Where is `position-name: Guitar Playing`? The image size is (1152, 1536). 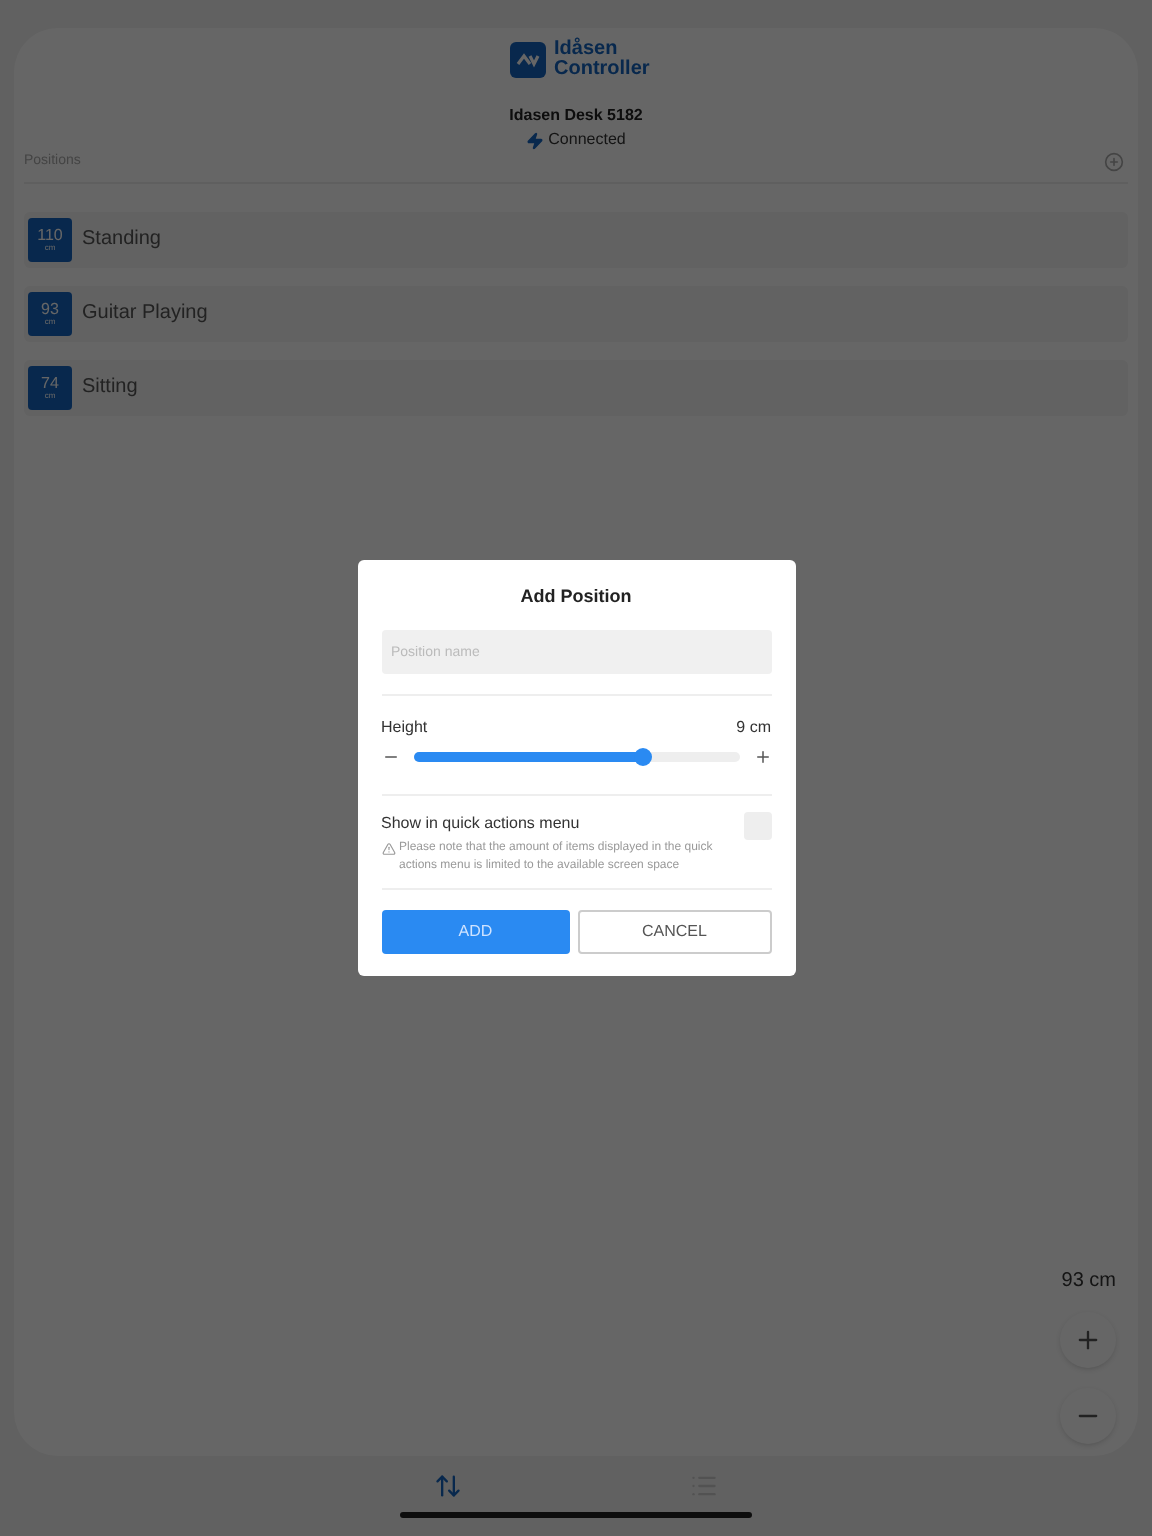
position-name: Guitar Playing is located at coordinates (145, 314).